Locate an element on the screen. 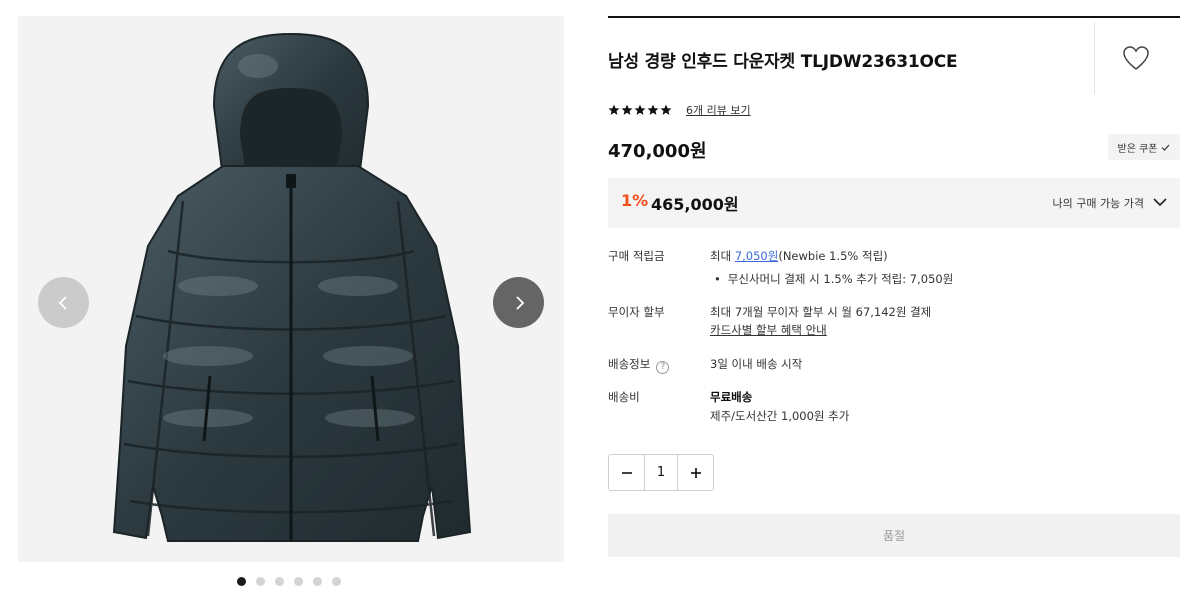 This screenshot has height=604, width=1200. gallery-pagination is located at coordinates (289, 581).